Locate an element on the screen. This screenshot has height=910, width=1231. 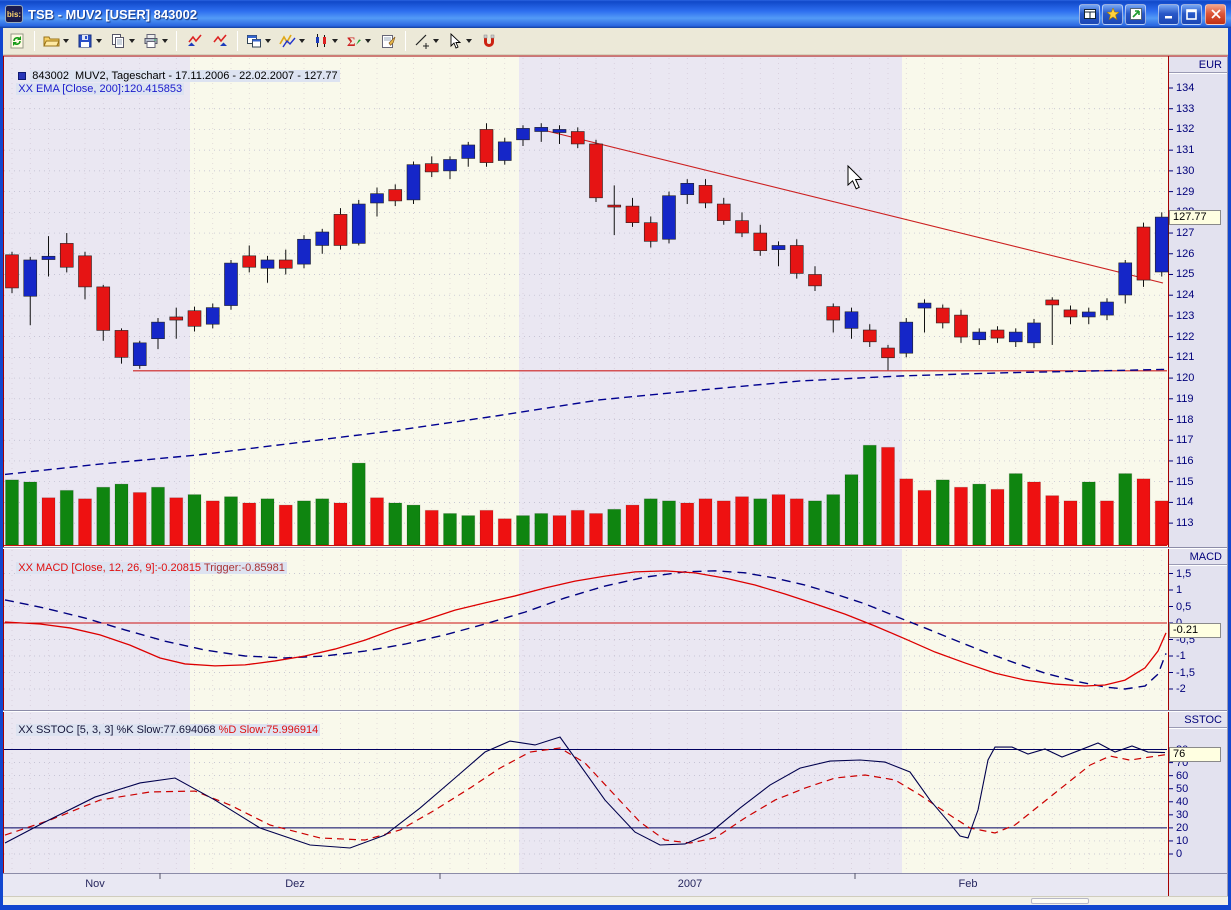
ema-label-row: XX EMA [Close, 200]:120.415853 is located at coordinates (94, 89).